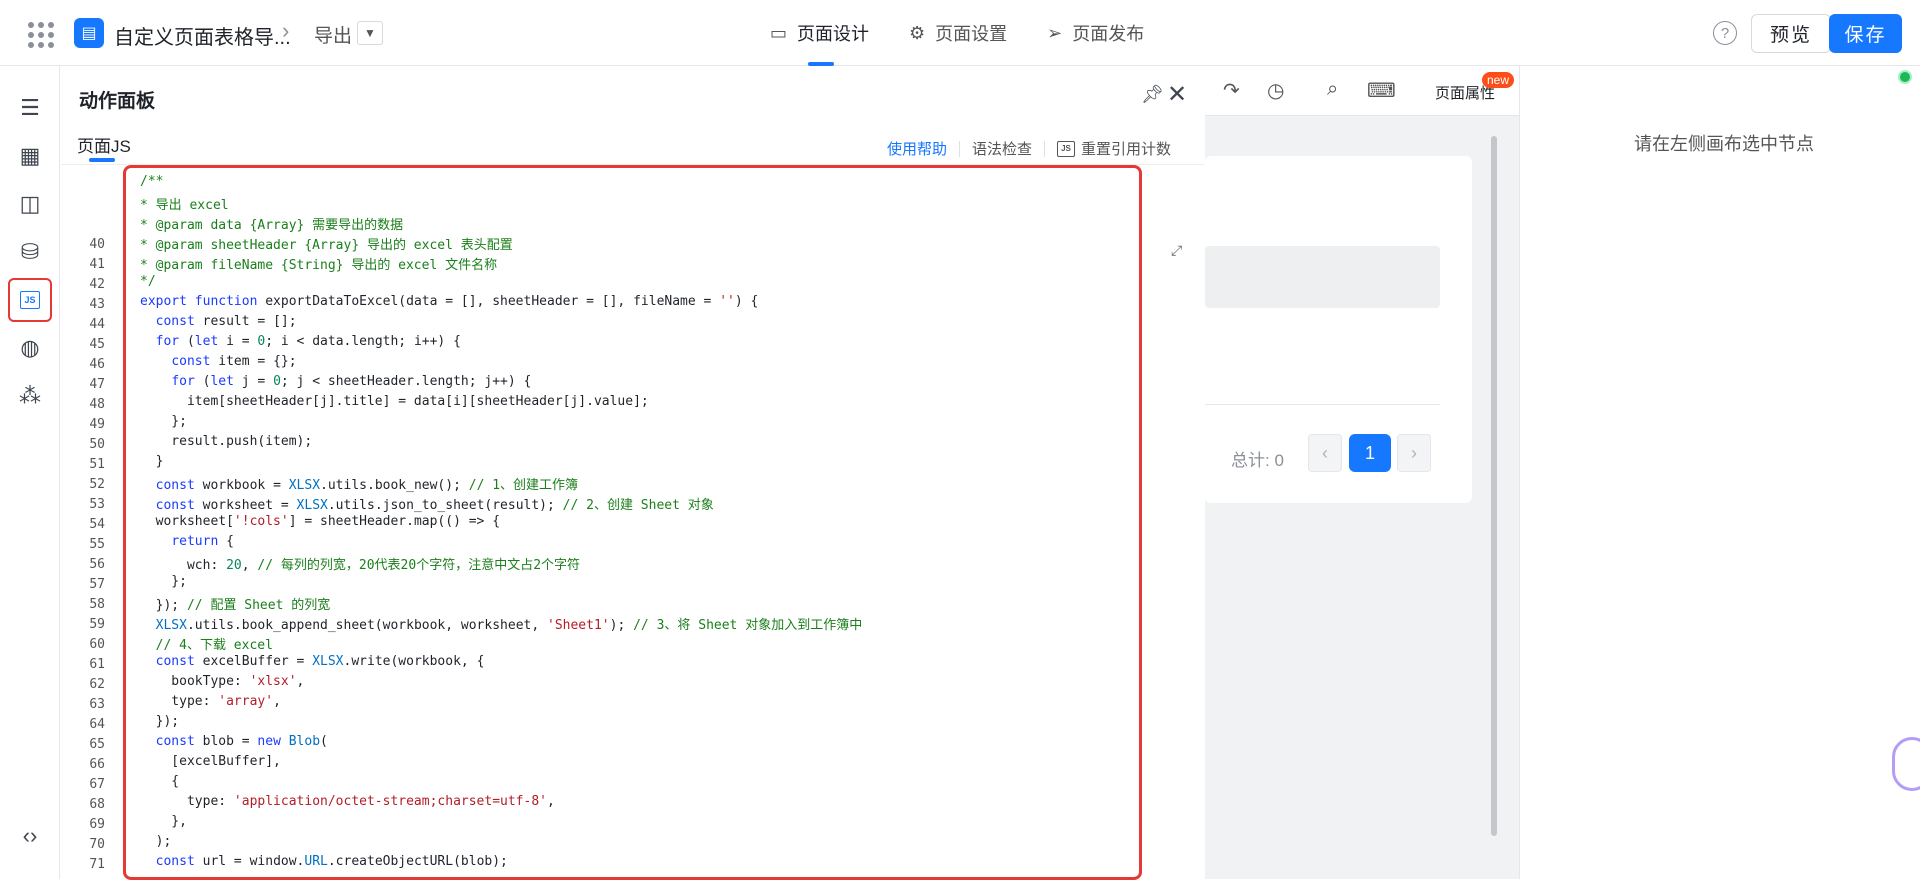  What do you see at coordinates (1906, 764) in the screenshot?
I see `assistant-float-button` at bounding box center [1906, 764].